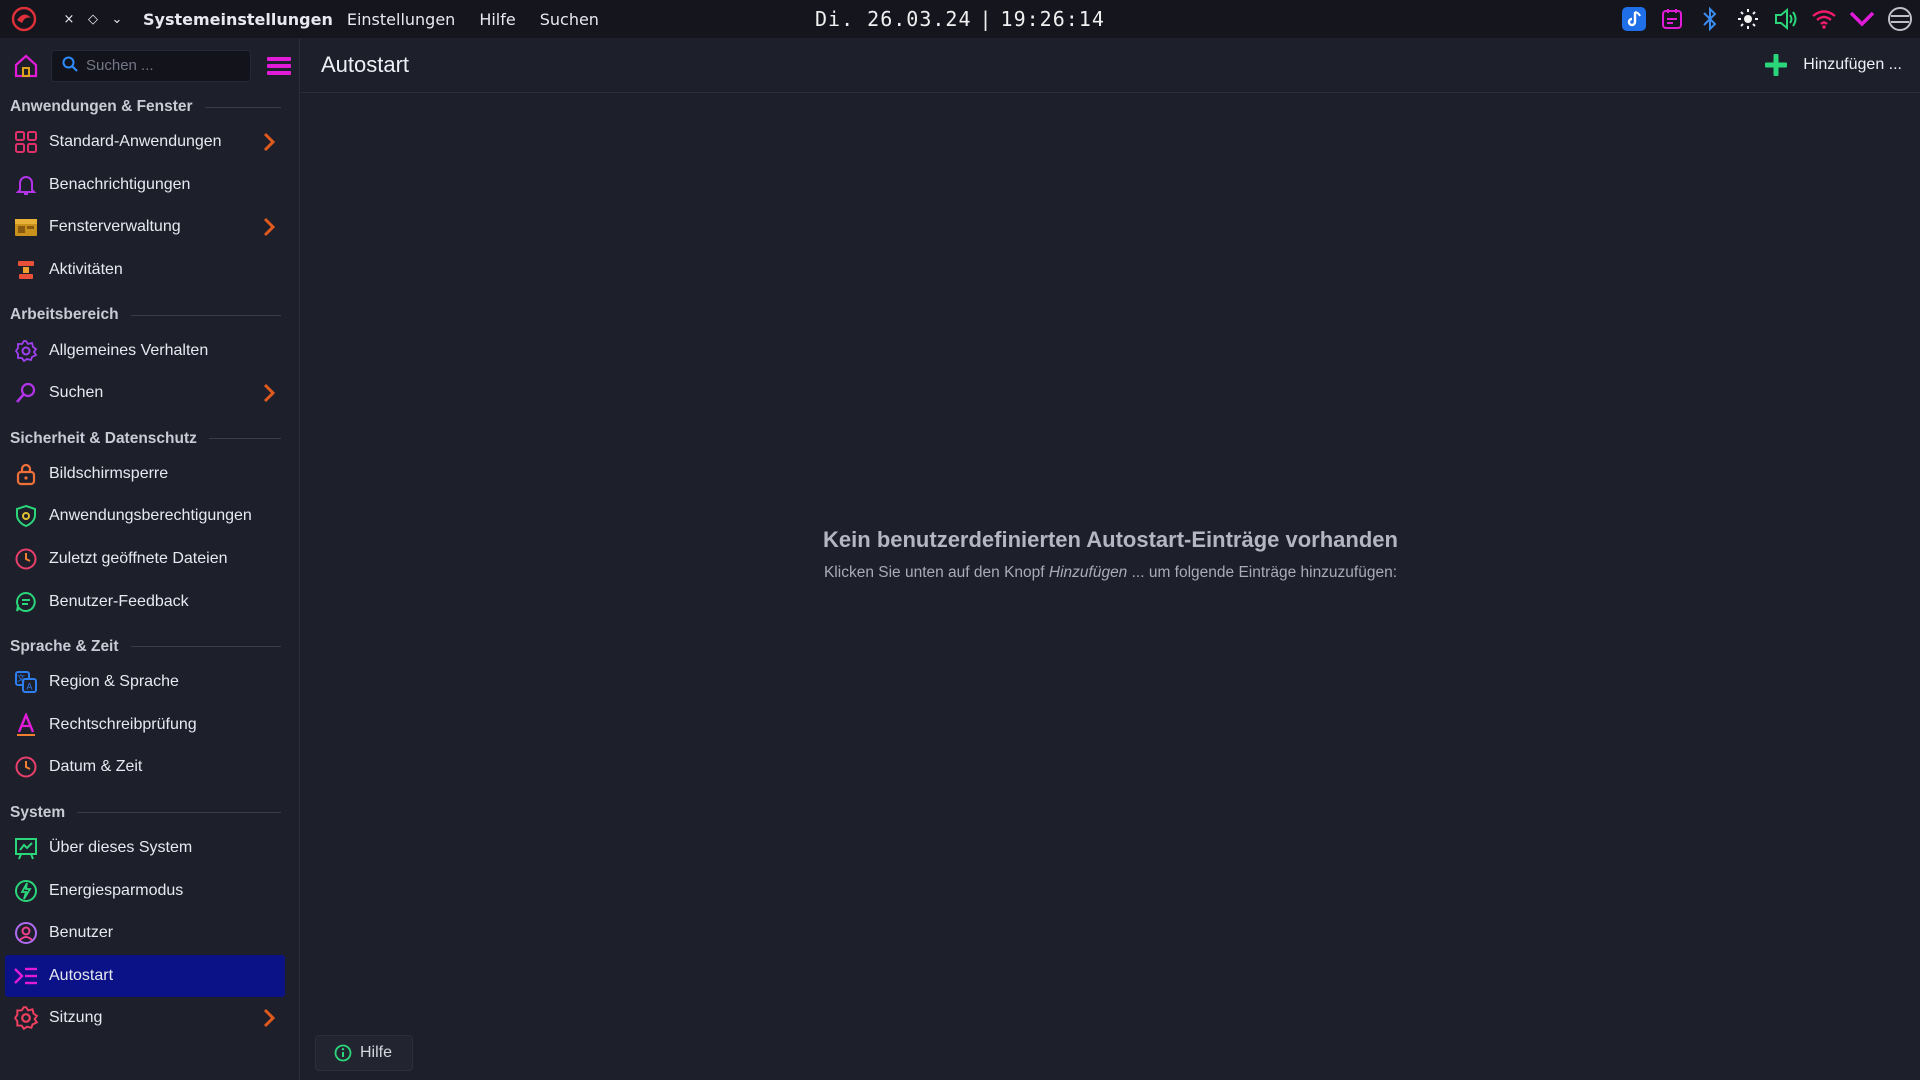 This screenshot has width=1920, height=1080. What do you see at coordinates (129, 350) in the screenshot?
I see `sidebar-item-label: Allgemeines Verhalten` at bounding box center [129, 350].